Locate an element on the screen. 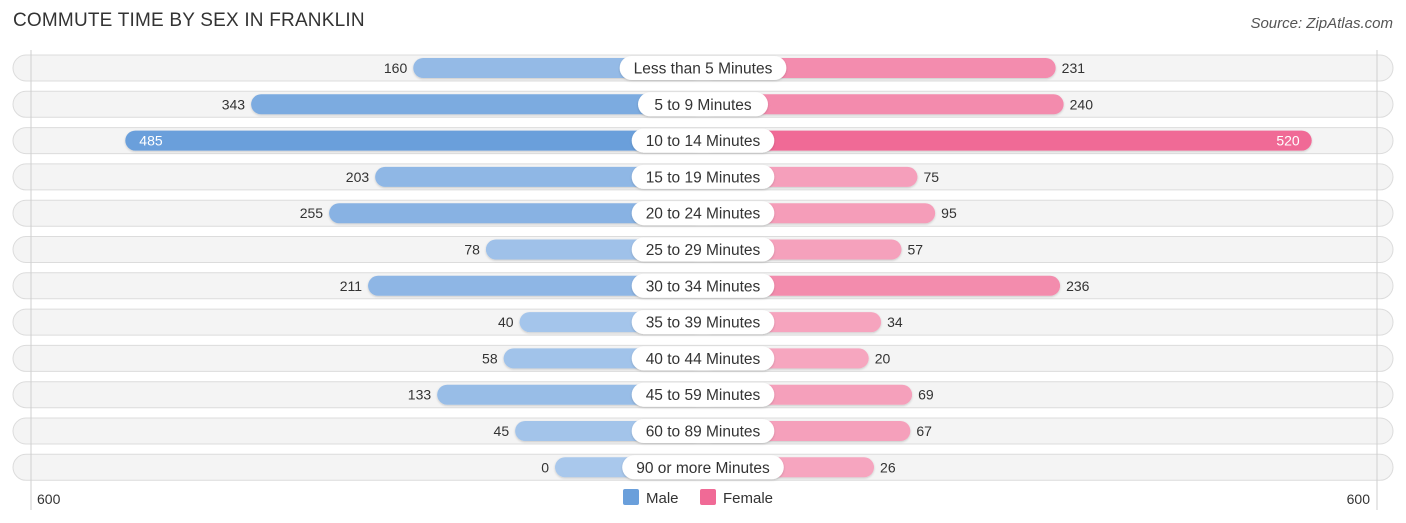 The image size is (1406, 523). value-label-male: 485 is located at coordinates (151, 141).